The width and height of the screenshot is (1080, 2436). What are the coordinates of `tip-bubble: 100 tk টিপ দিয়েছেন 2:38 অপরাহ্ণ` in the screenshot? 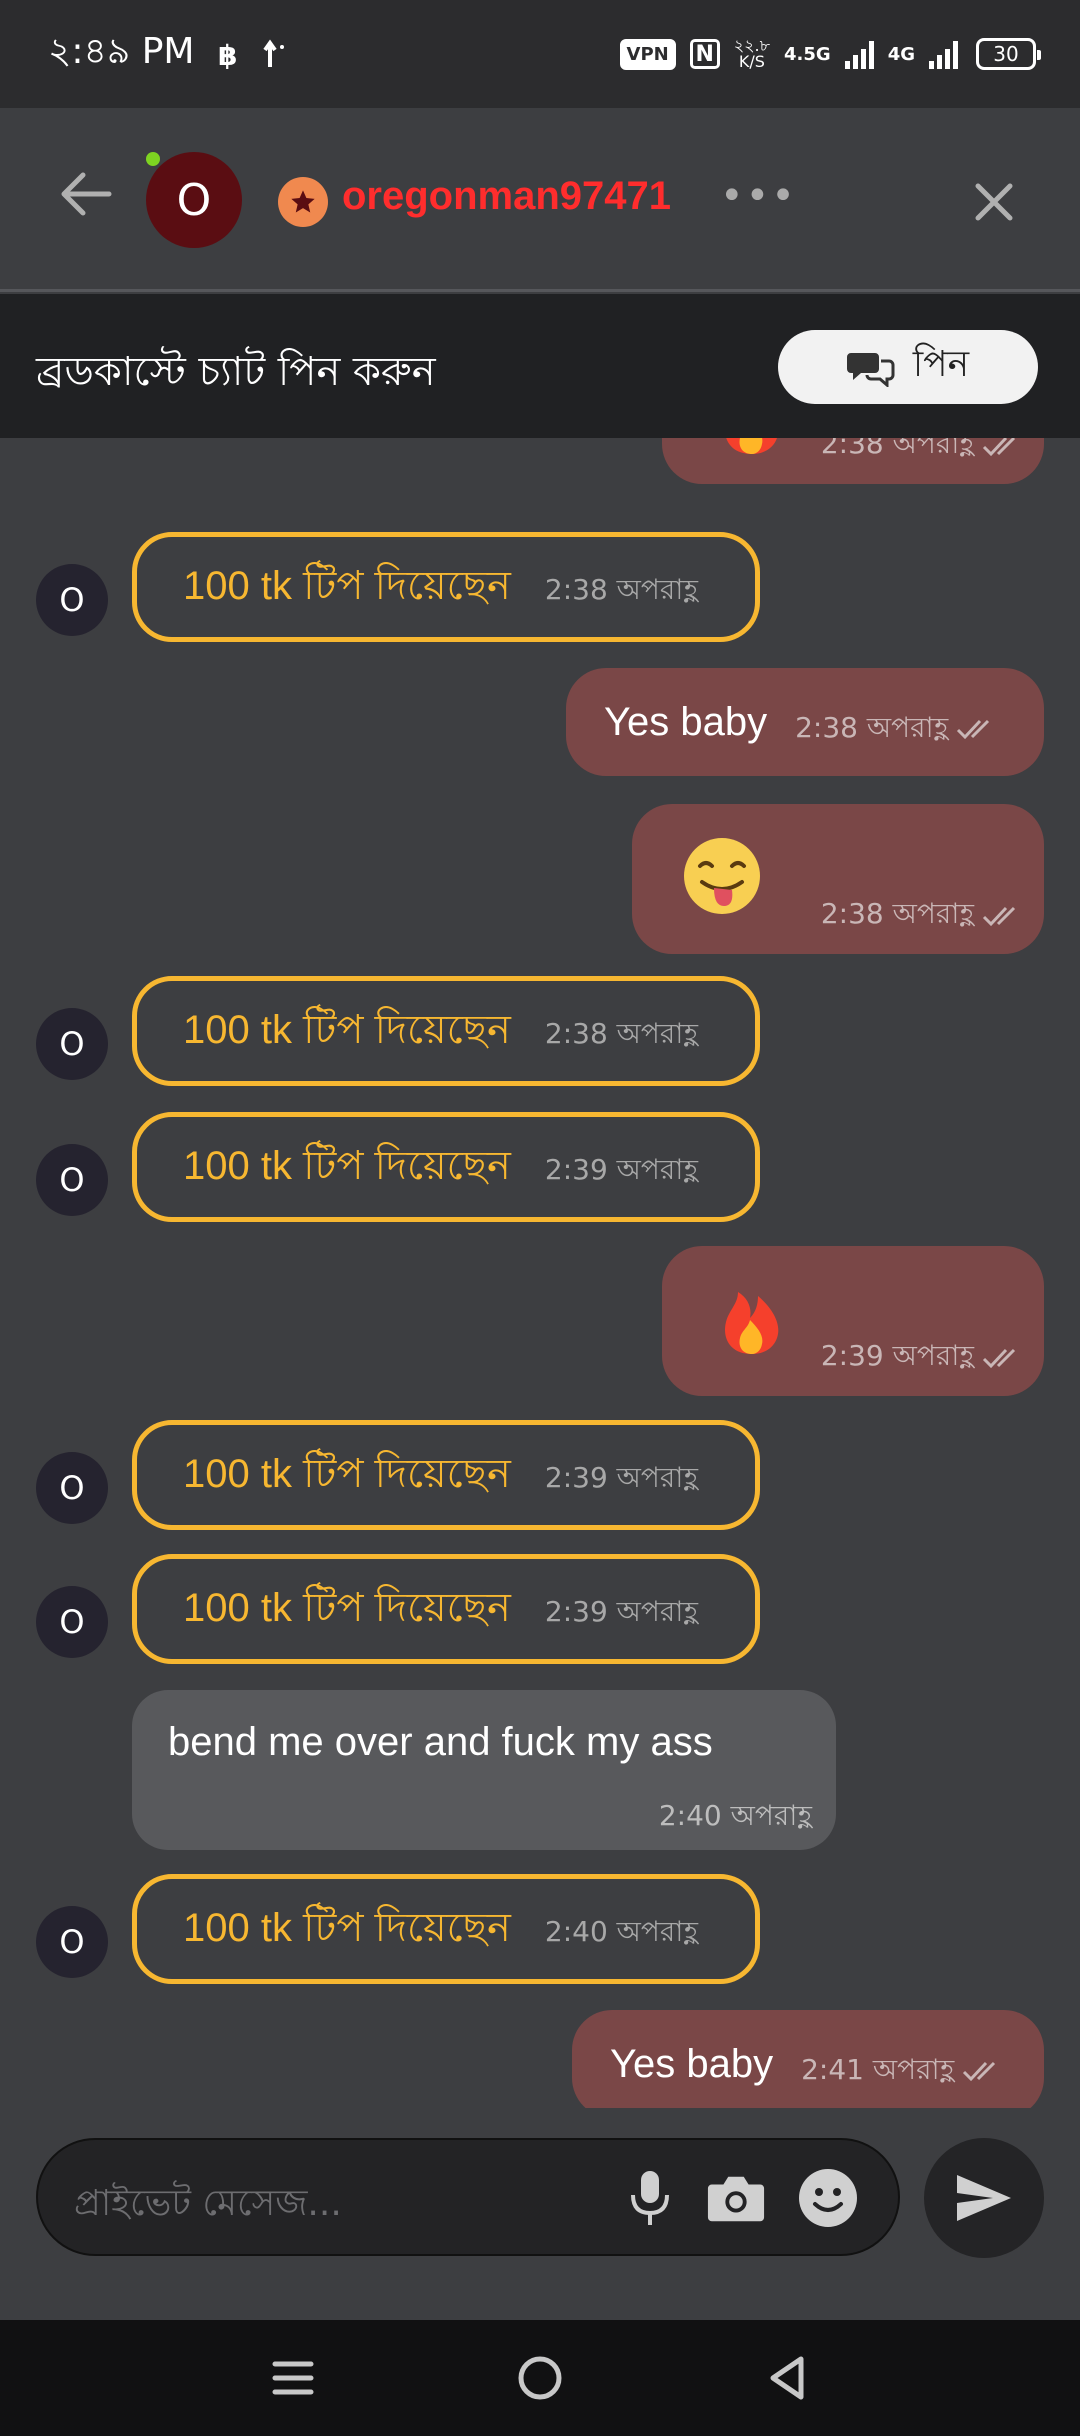 It's located at (446, 587).